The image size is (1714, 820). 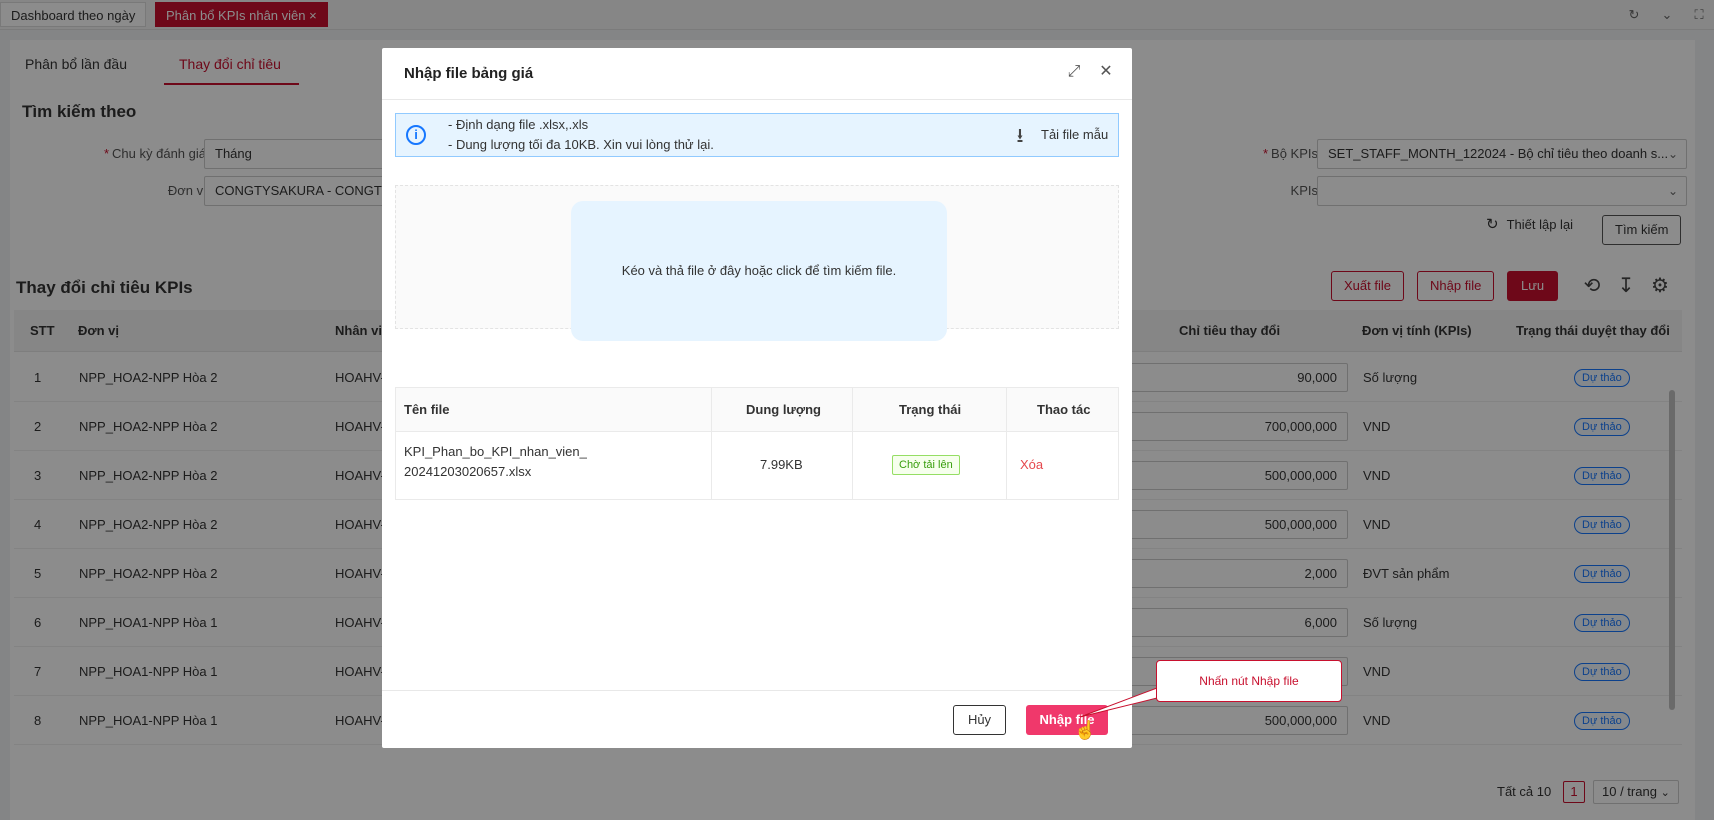 What do you see at coordinates (1249, 681) in the screenshot?
I see `instruction-callout: Nhấn nút Nhập file` at bounding box center [1249, 681].